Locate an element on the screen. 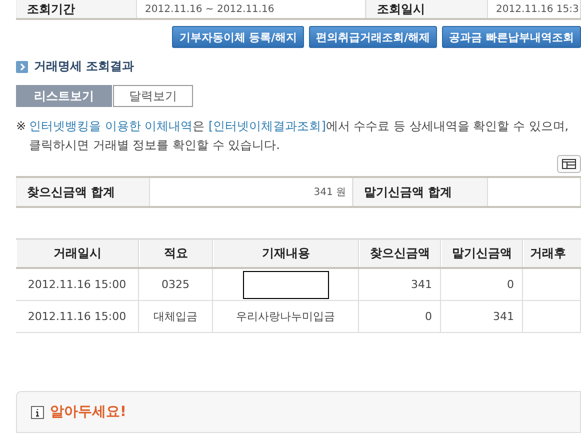  column-header: 맡기신금액 is located at coordinates (482, 253).